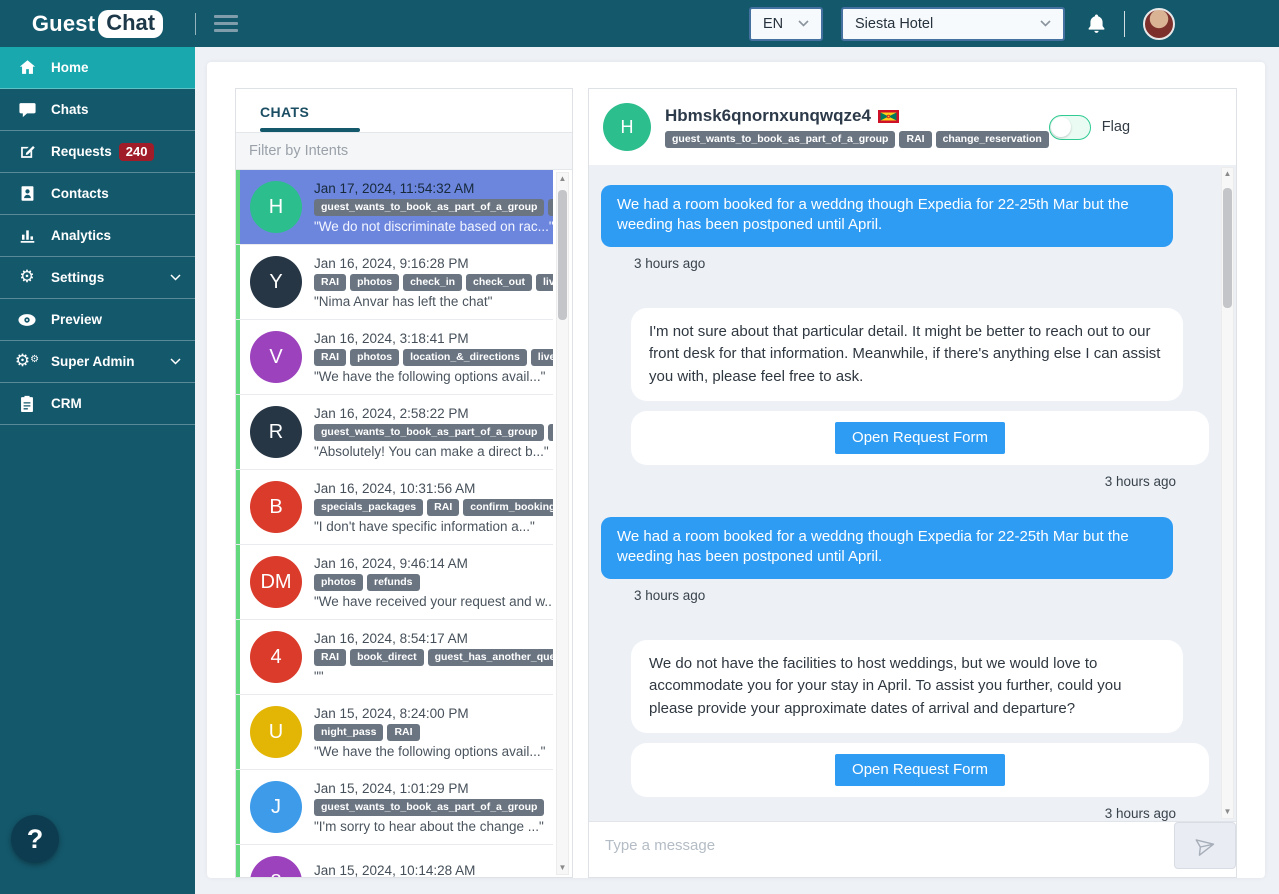  I want to click on sidebar-item-label: Settings, so click(78, 277).